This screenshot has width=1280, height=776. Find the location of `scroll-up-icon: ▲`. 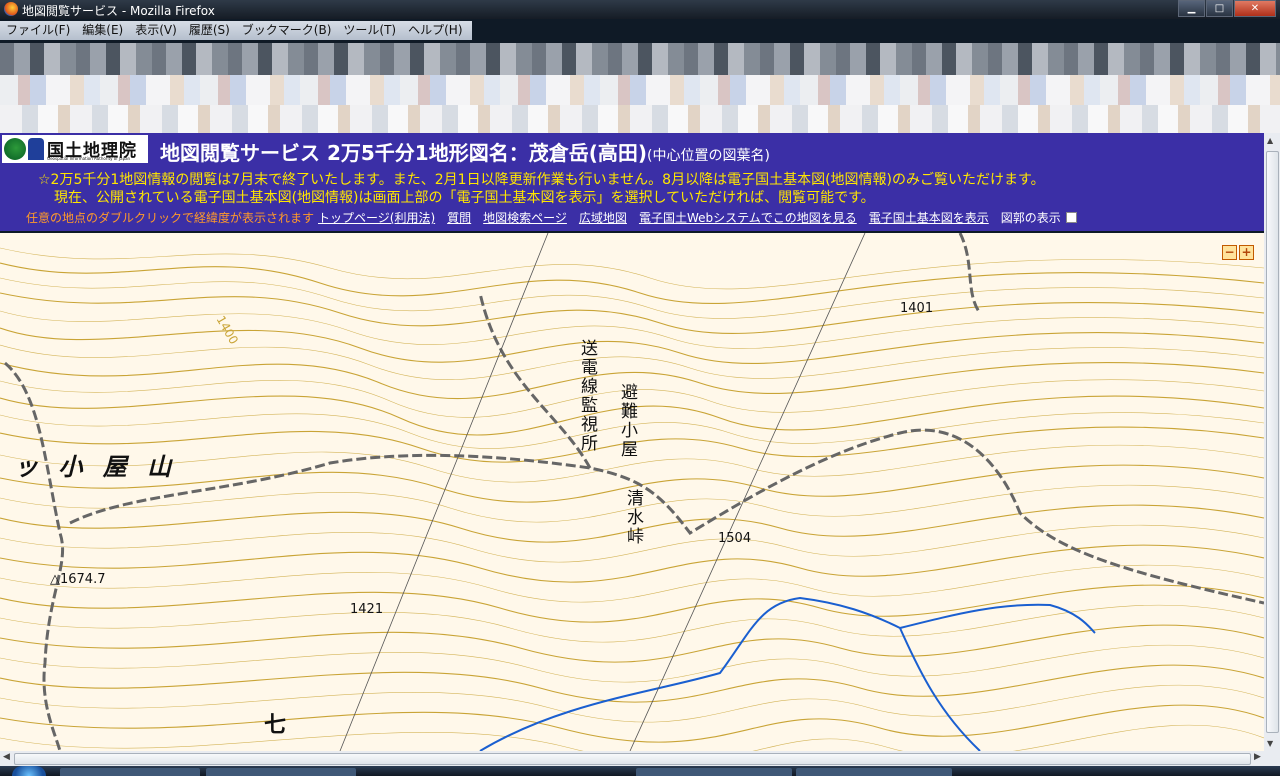

scroll-up-icon: ▲ is located at coordinates (1270, 140).